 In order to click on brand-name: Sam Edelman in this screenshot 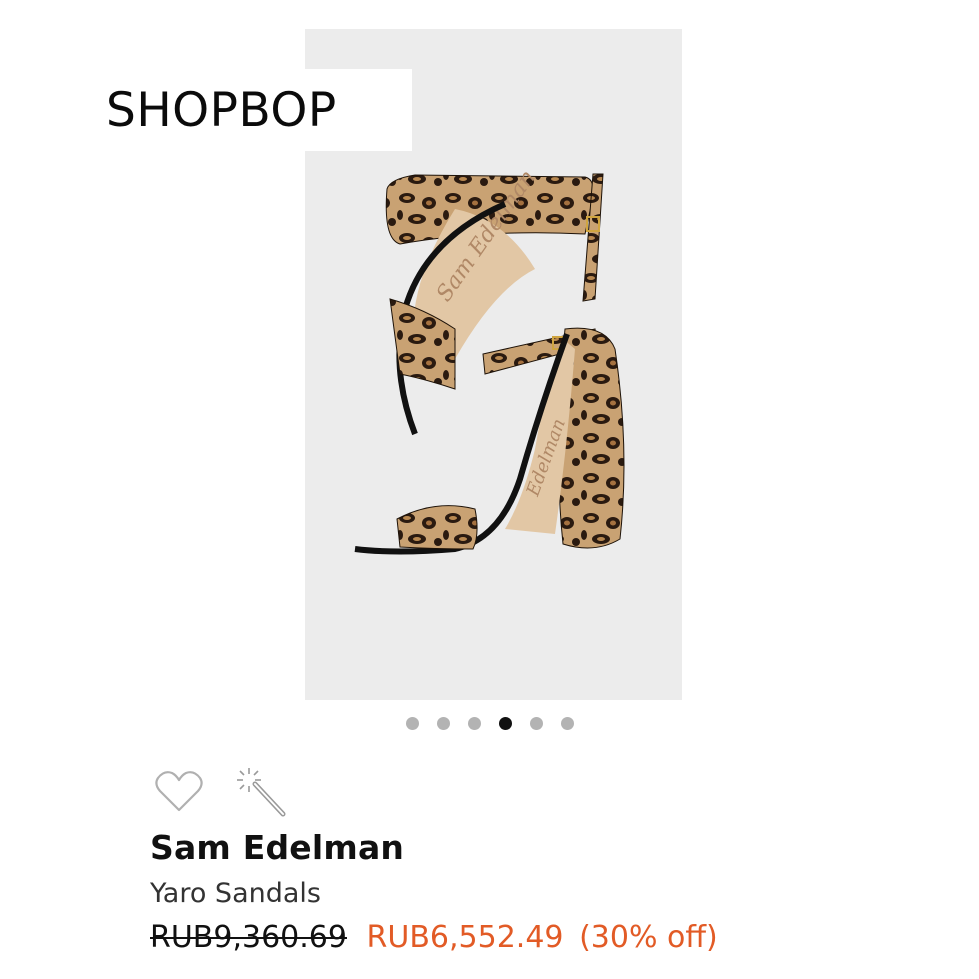, I will do `click(277, 847)`.